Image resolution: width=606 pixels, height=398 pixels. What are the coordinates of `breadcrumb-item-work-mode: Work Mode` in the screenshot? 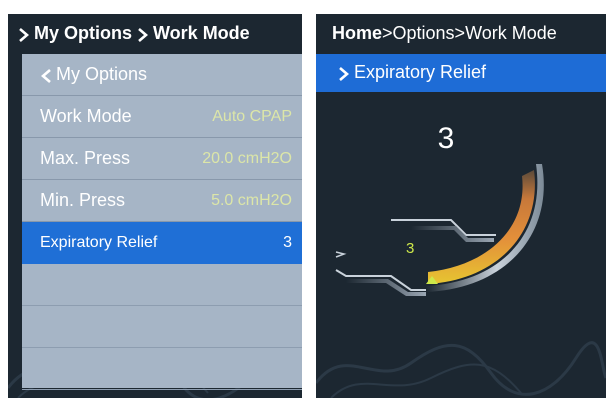 It's located at (201, 33).